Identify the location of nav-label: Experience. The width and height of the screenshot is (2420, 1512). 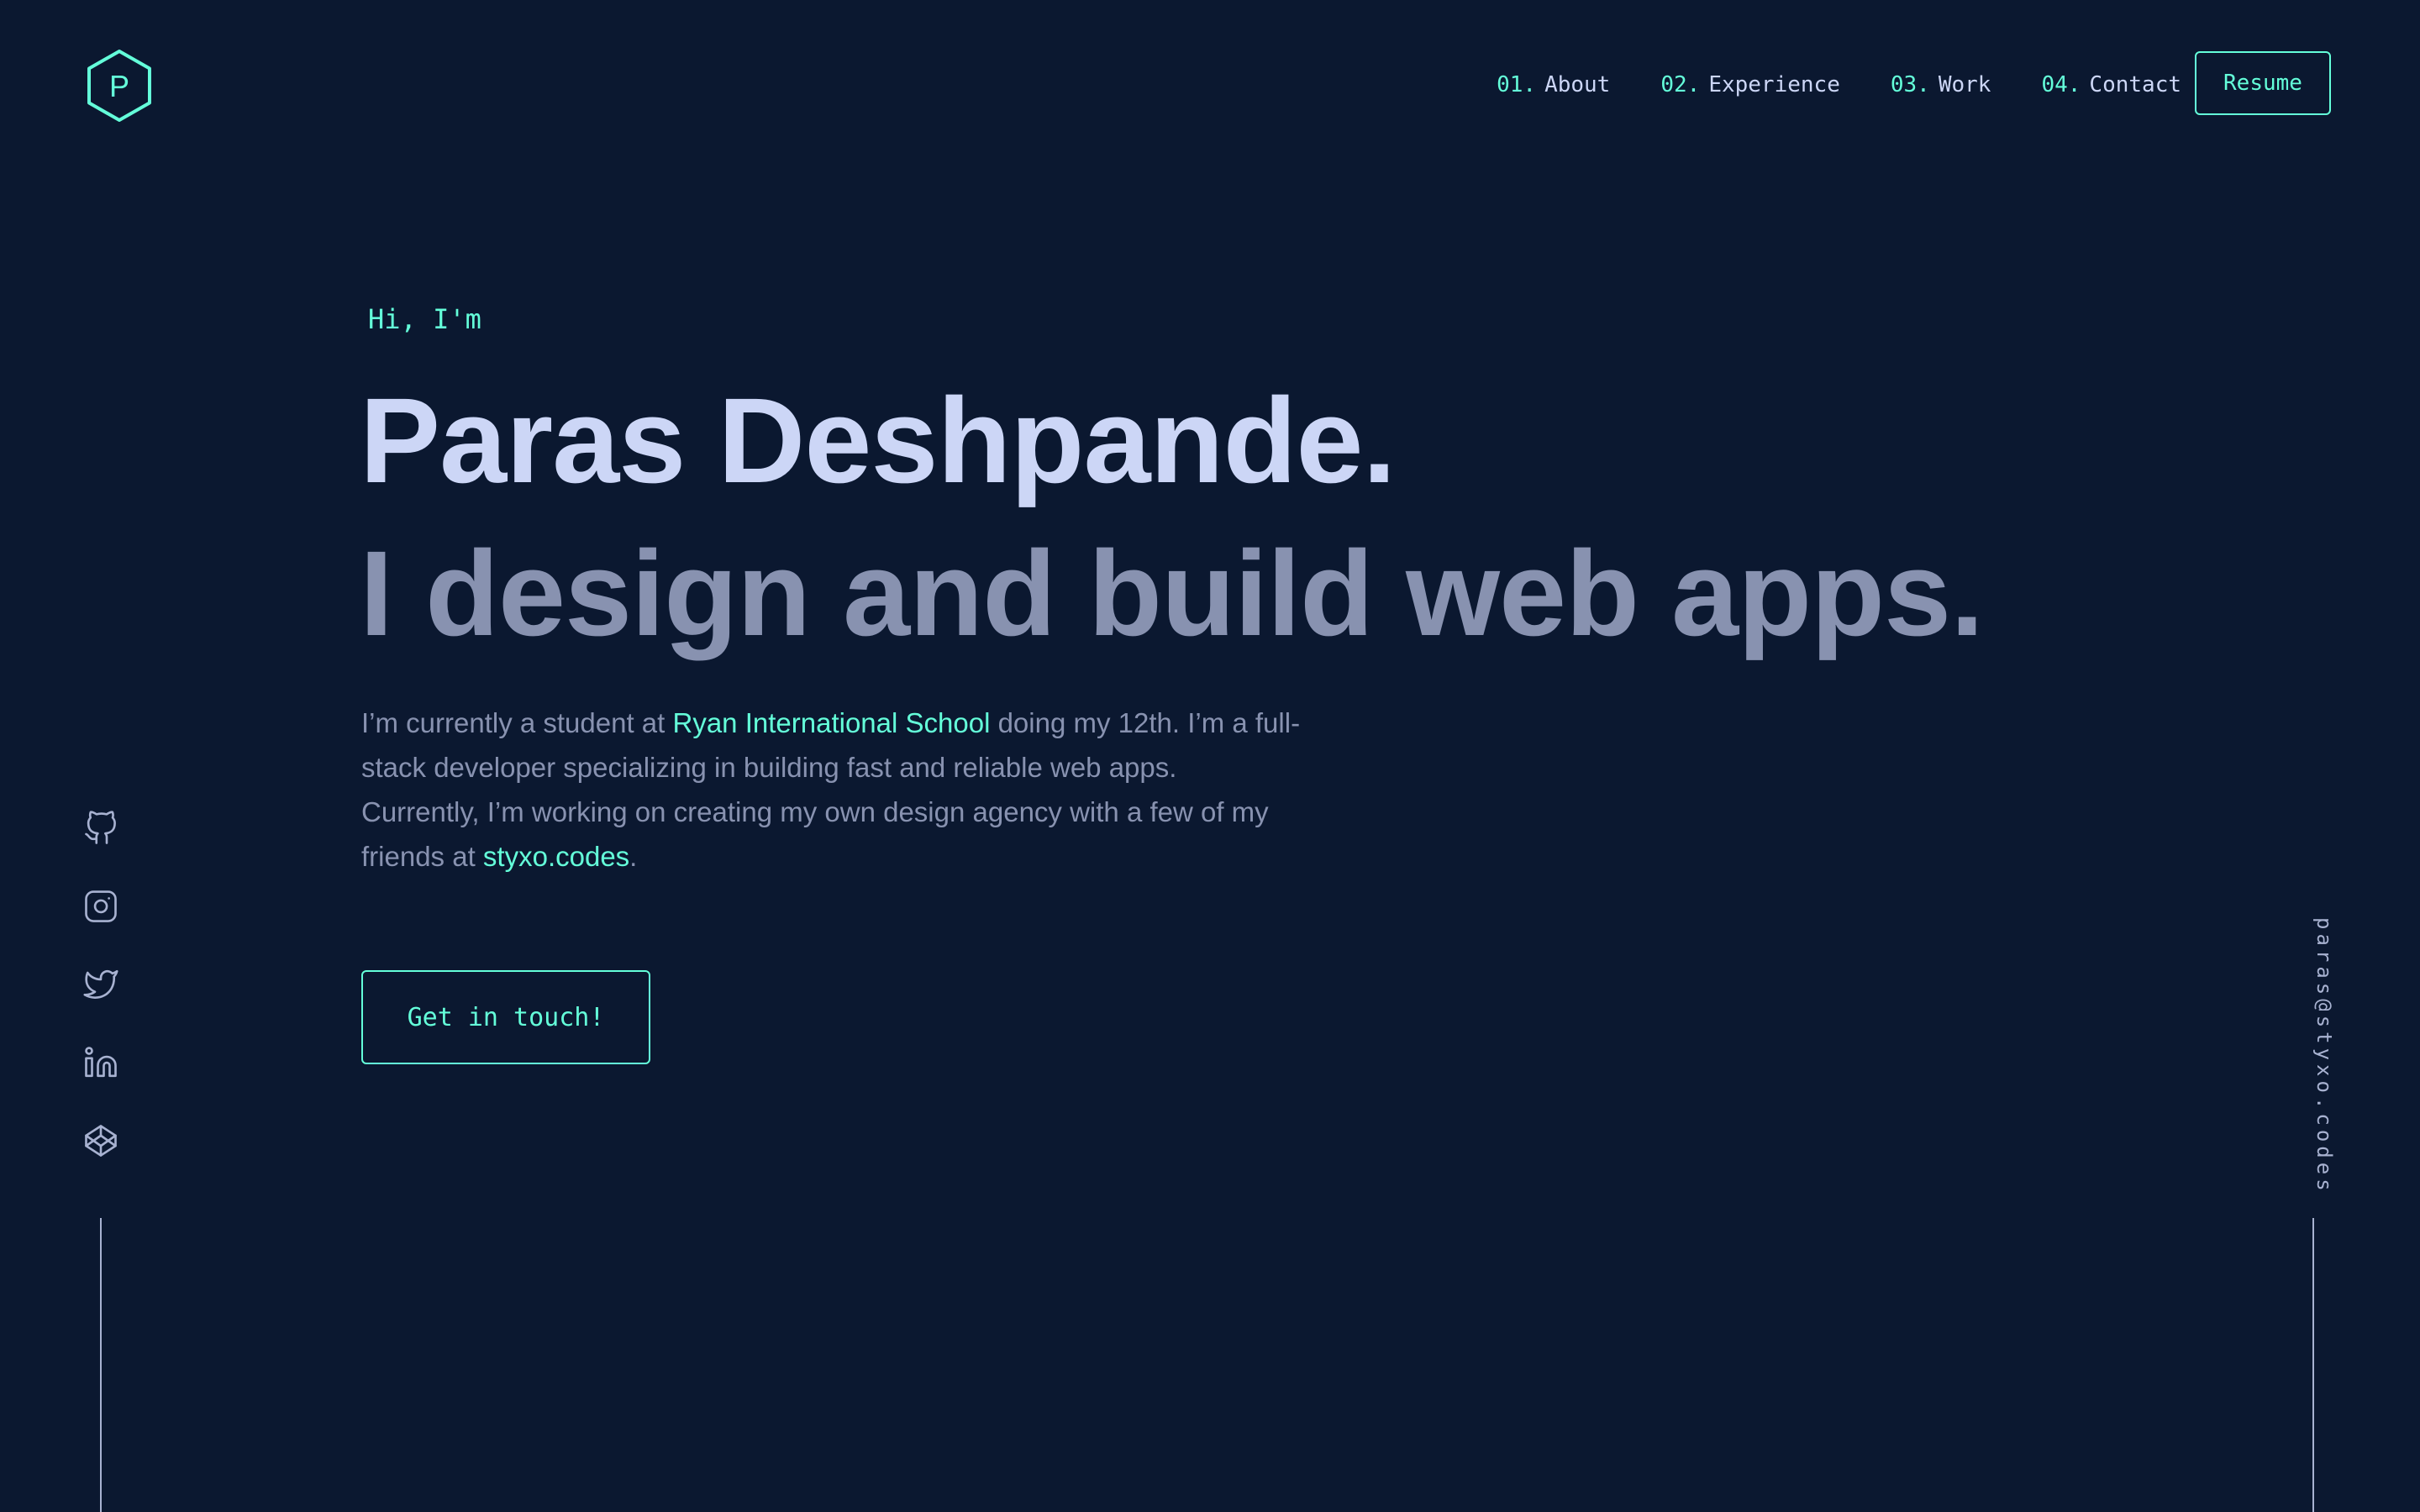
(1774, 84).